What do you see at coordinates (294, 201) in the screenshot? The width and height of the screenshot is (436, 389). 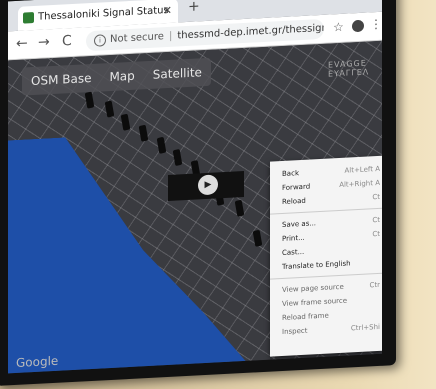 I see `ctx-label: Reload` at bounding box center [294, 201].